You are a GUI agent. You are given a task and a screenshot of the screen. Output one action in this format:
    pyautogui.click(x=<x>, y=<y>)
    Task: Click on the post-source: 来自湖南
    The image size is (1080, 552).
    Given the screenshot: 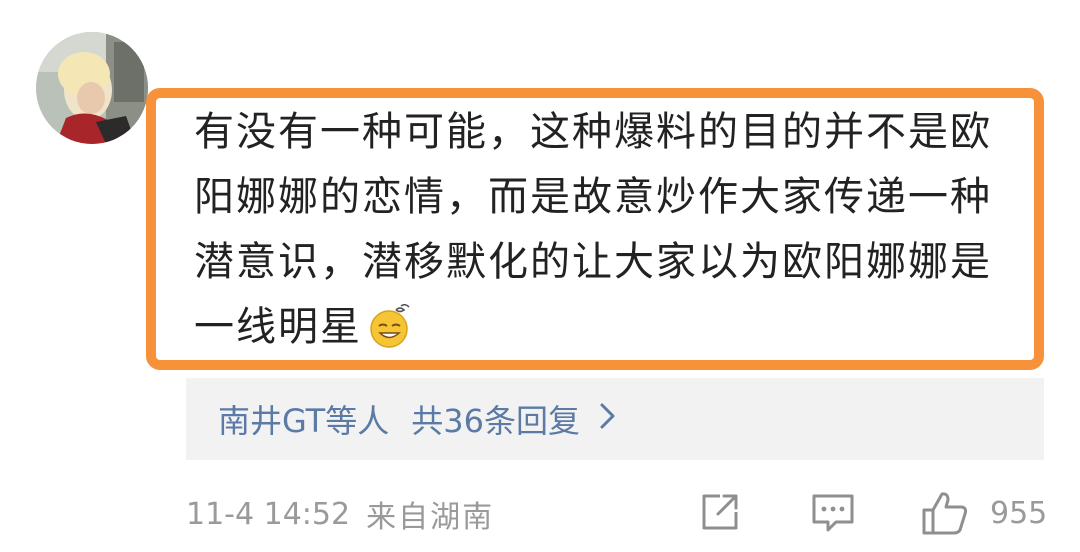 What is the action you would take?
    pyautogui.click(x=430, y=517)
    